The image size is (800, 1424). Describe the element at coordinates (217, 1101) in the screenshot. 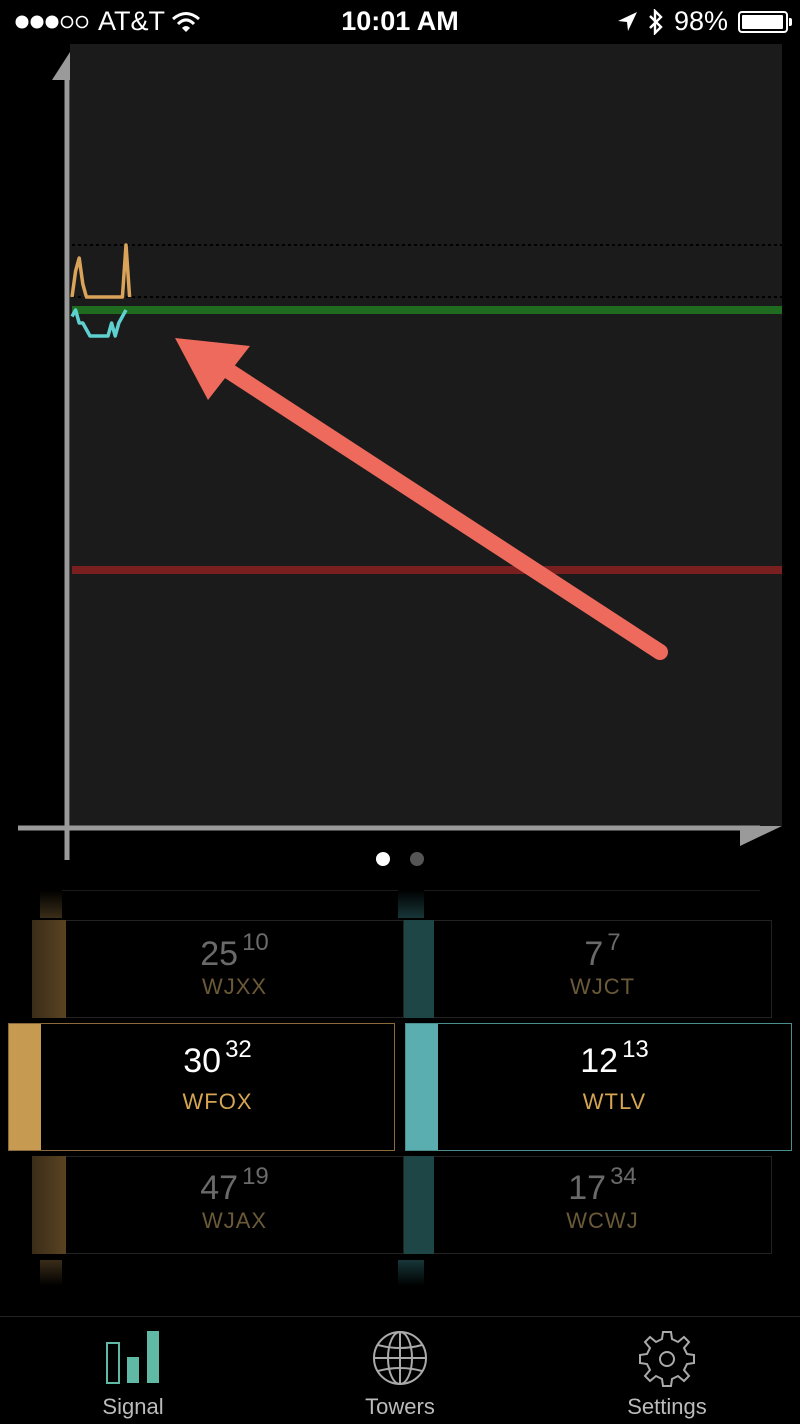

I see `left-station: WFOX` at that location.